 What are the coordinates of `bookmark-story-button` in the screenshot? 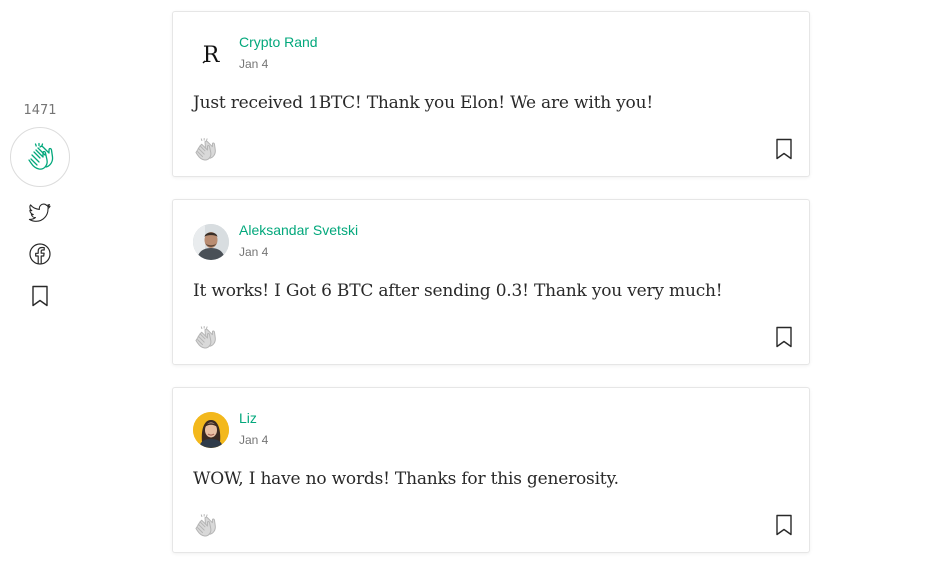 It's located at (40, 296).